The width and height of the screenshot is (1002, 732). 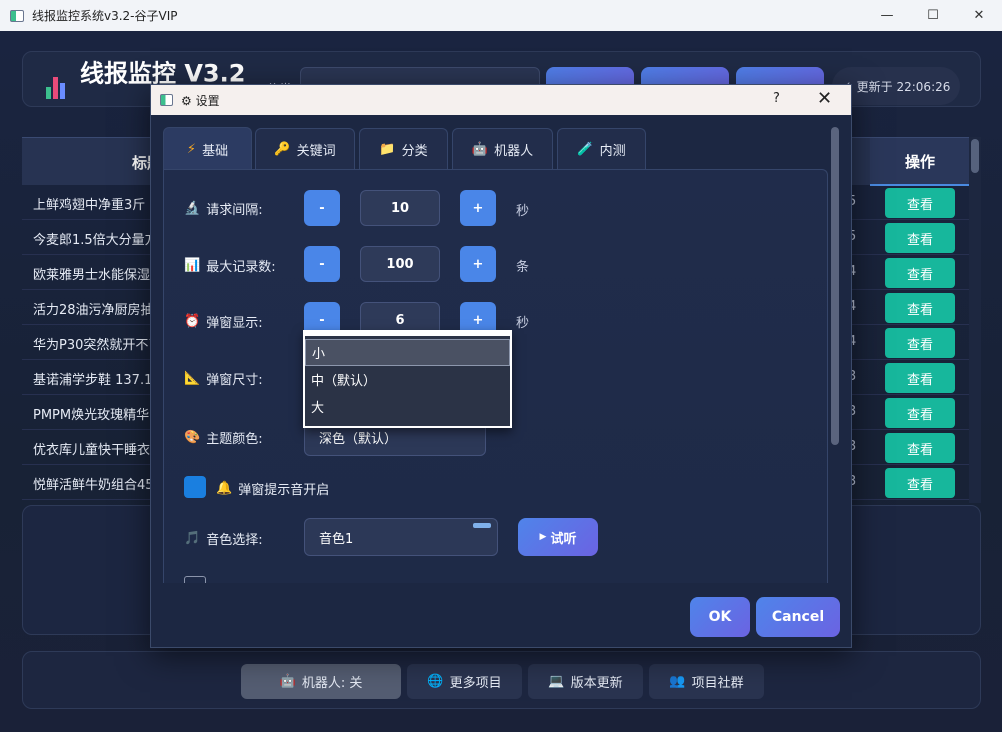 What do you see at coordinates (223, 437) in the screenshot?
I see `theme-label-row: 🎨 主题颜色:` at bounding box center [223, 437].